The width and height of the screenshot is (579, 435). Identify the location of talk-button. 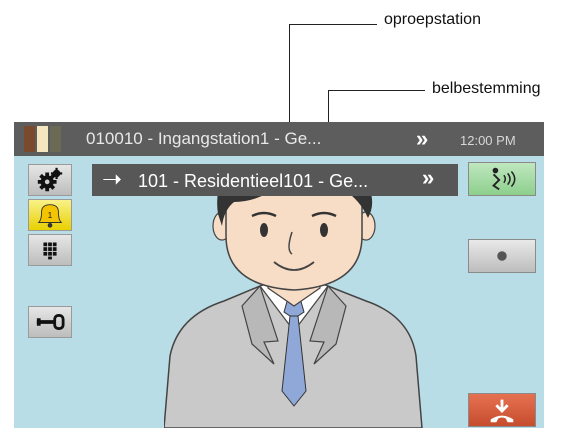
(502, 179).